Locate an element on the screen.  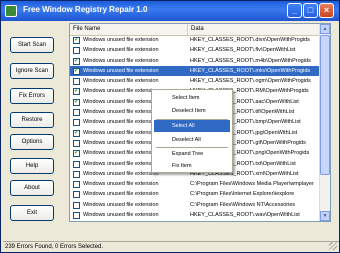
scroll-up-icon: ▲ is located at coordinates (325, 29).